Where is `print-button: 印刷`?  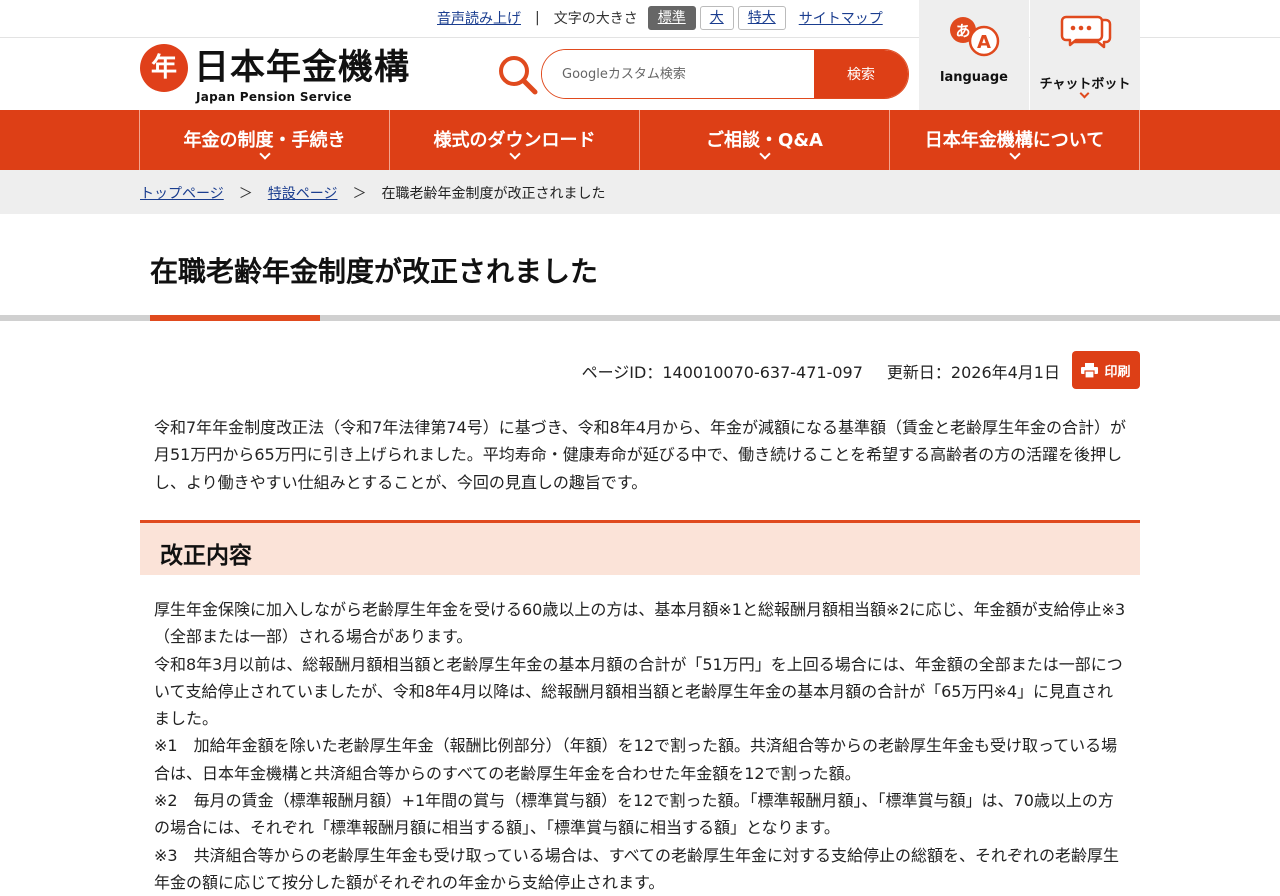 print-button: 印刷 is located at coordinates (1106, 370).